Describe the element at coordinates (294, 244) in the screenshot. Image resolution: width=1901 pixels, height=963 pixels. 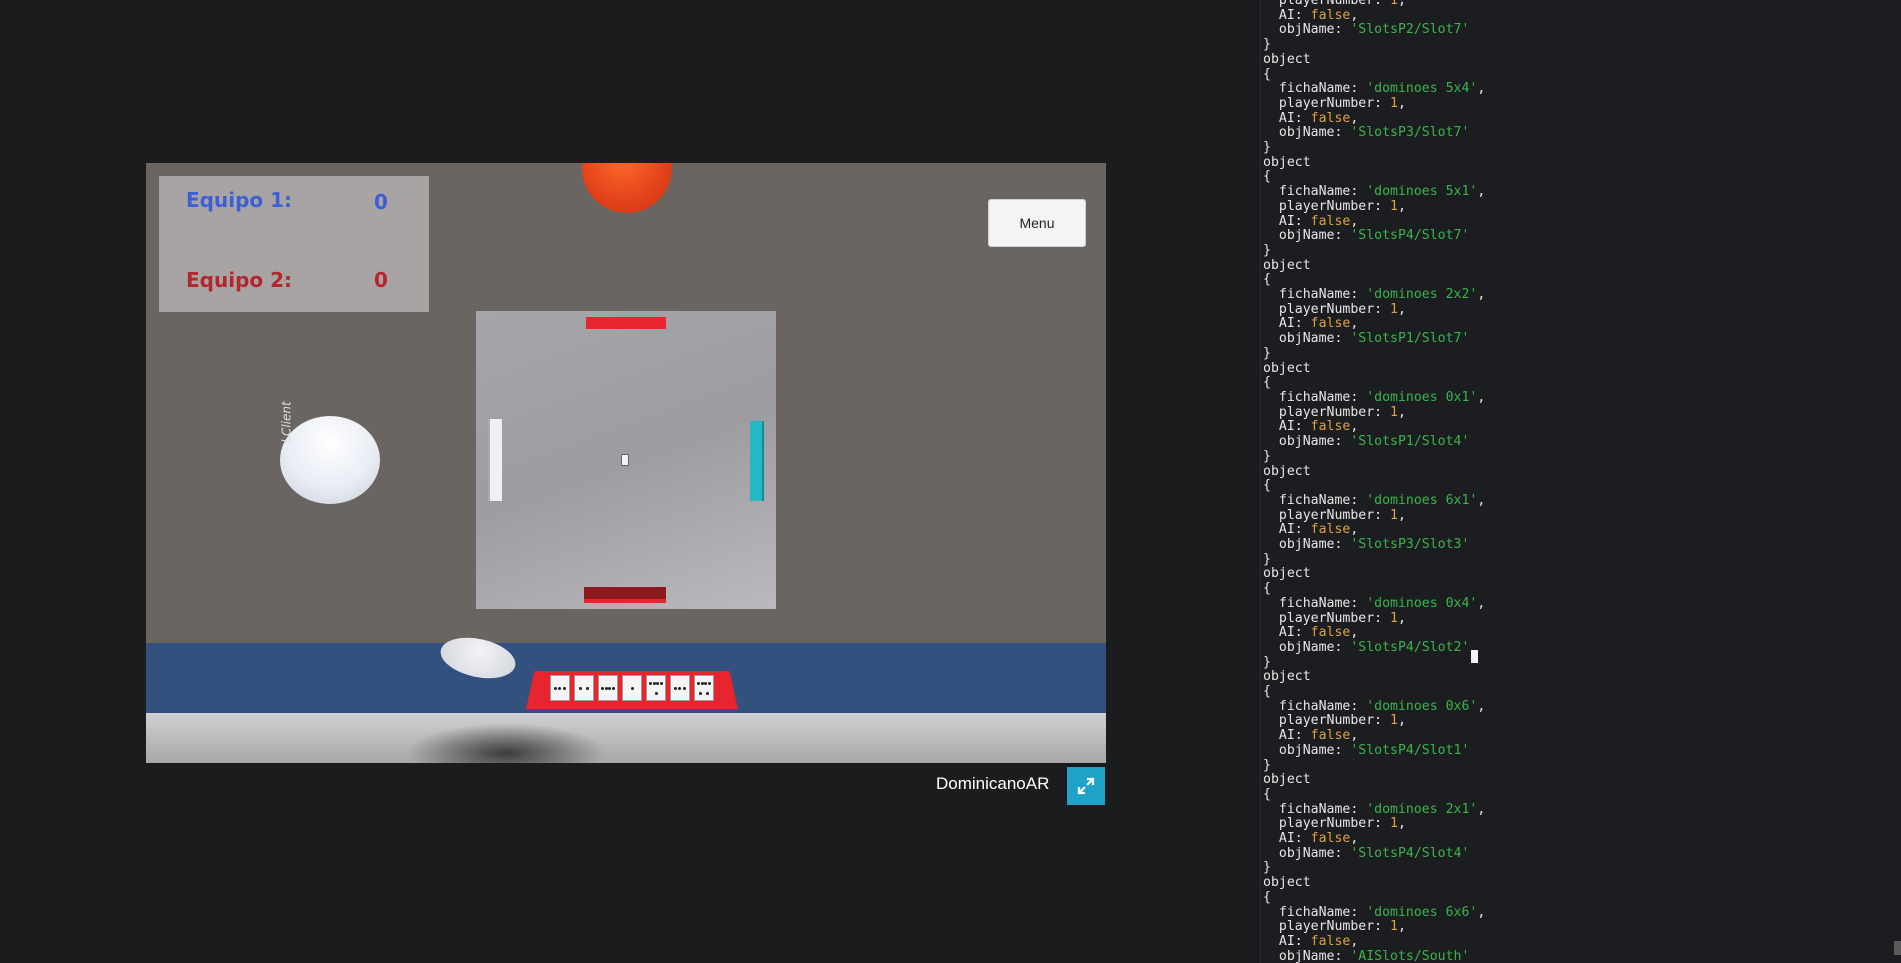
I see `scoreboard: Equipo 1: 0 Equipo 2: 0` at that location.